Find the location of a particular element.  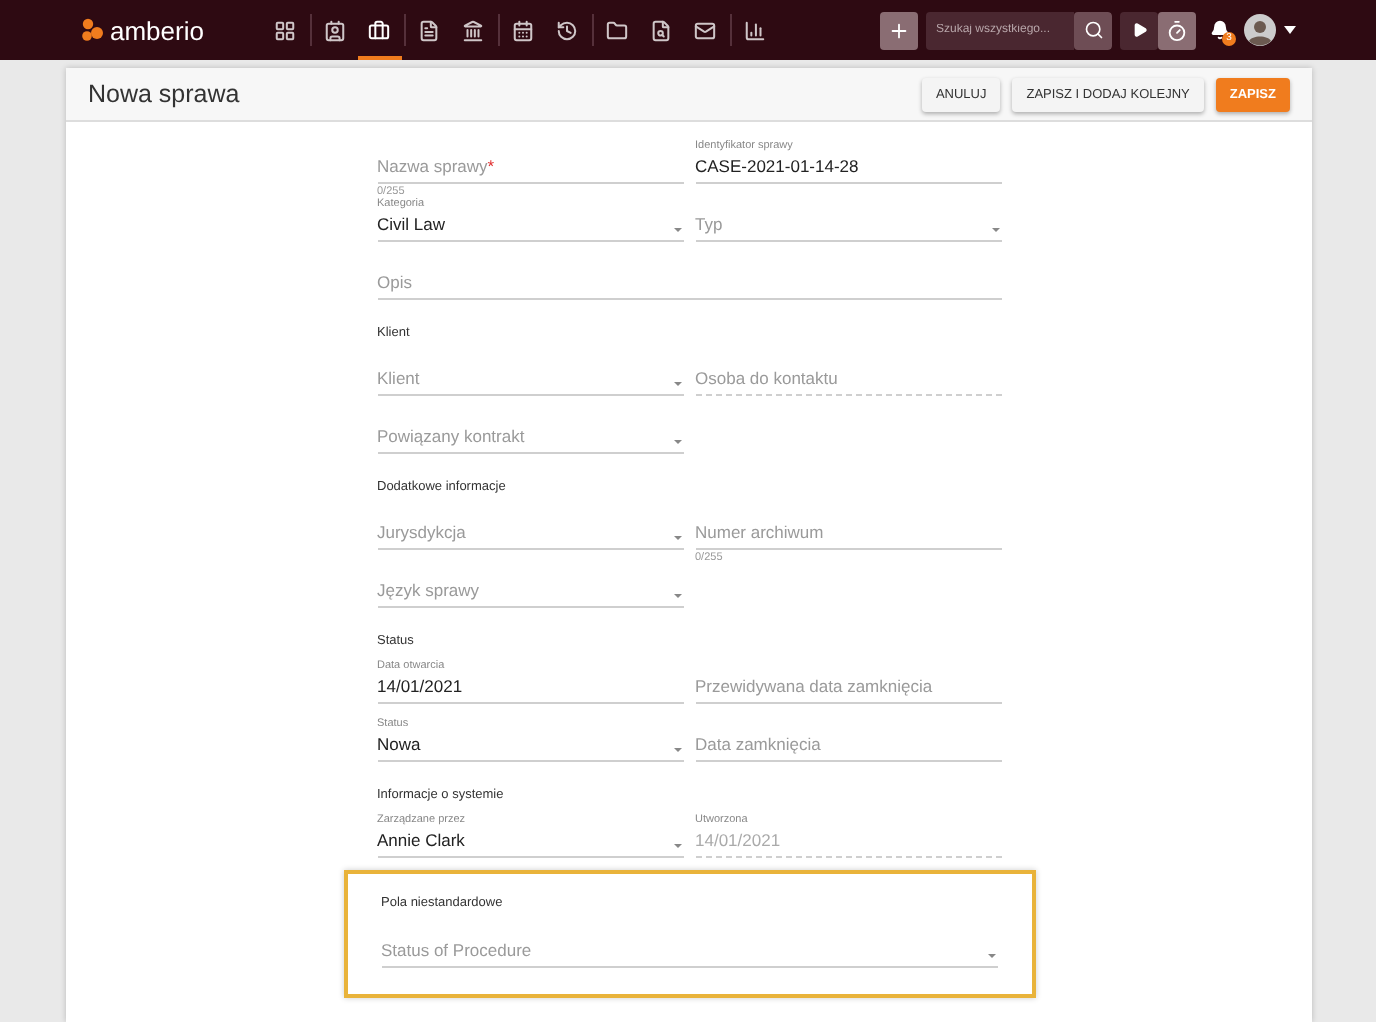

logo: amberio is located at coordinates (142, 30).